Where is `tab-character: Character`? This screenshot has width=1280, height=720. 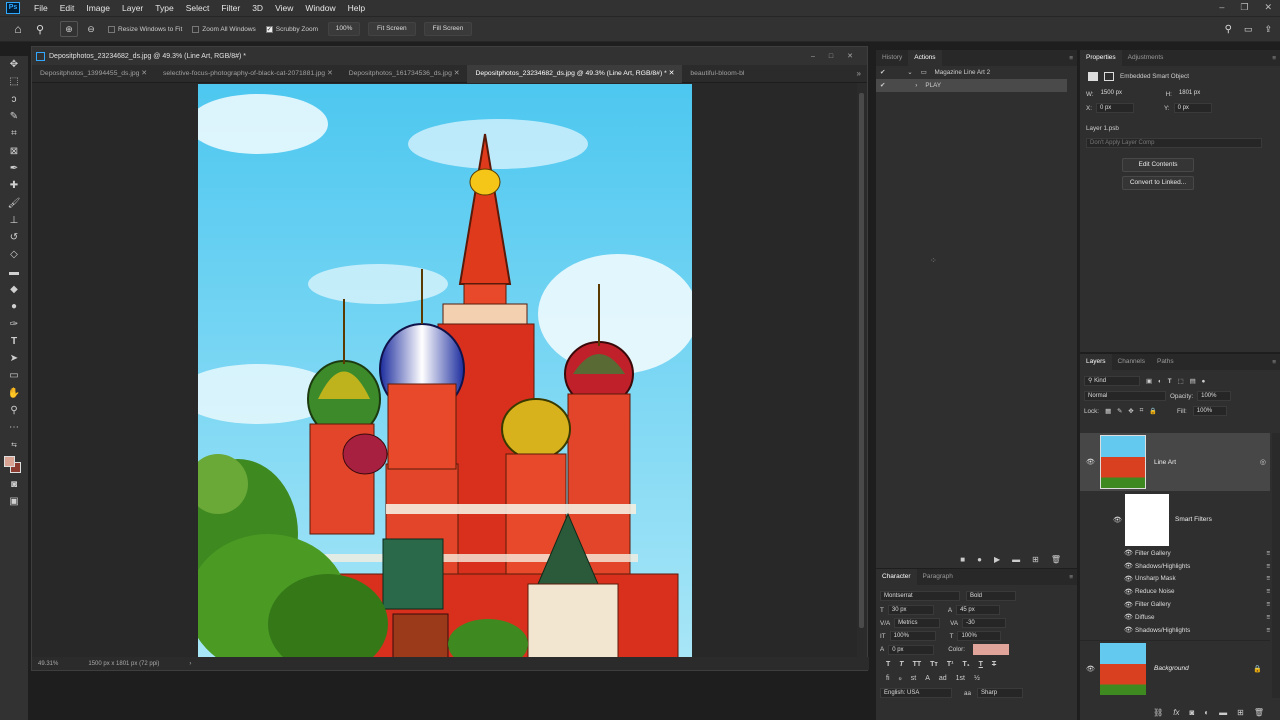 tab-character: Character is located at coordinates (896, 577).